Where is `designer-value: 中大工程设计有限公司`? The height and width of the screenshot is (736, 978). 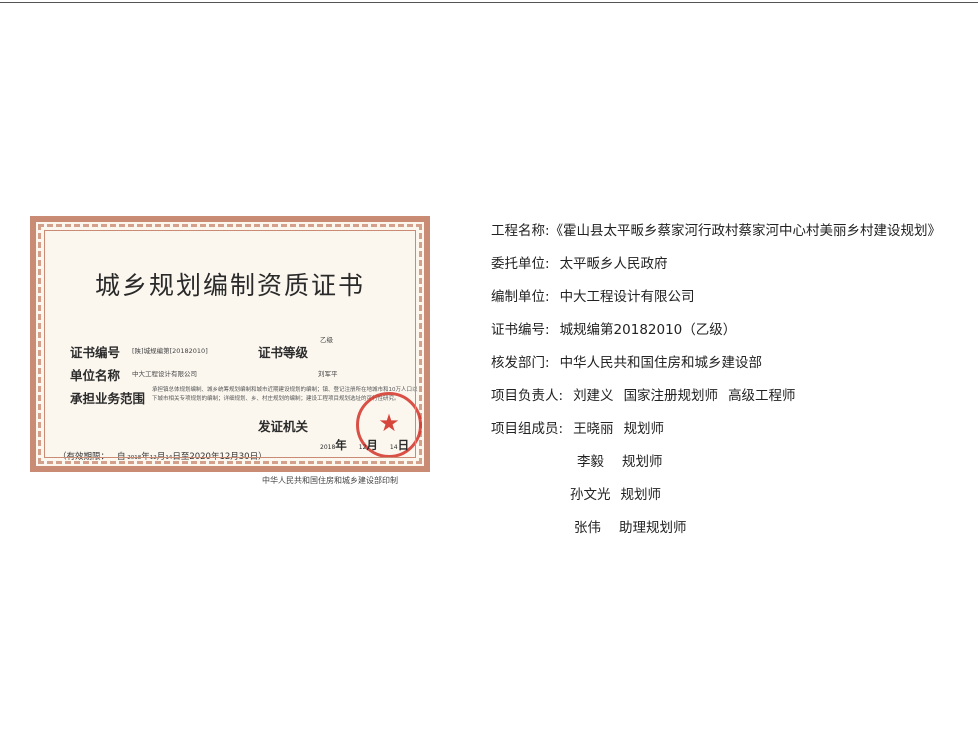 designer-value: 中大工程设计有限公司 is located at coordinates (627, 297).